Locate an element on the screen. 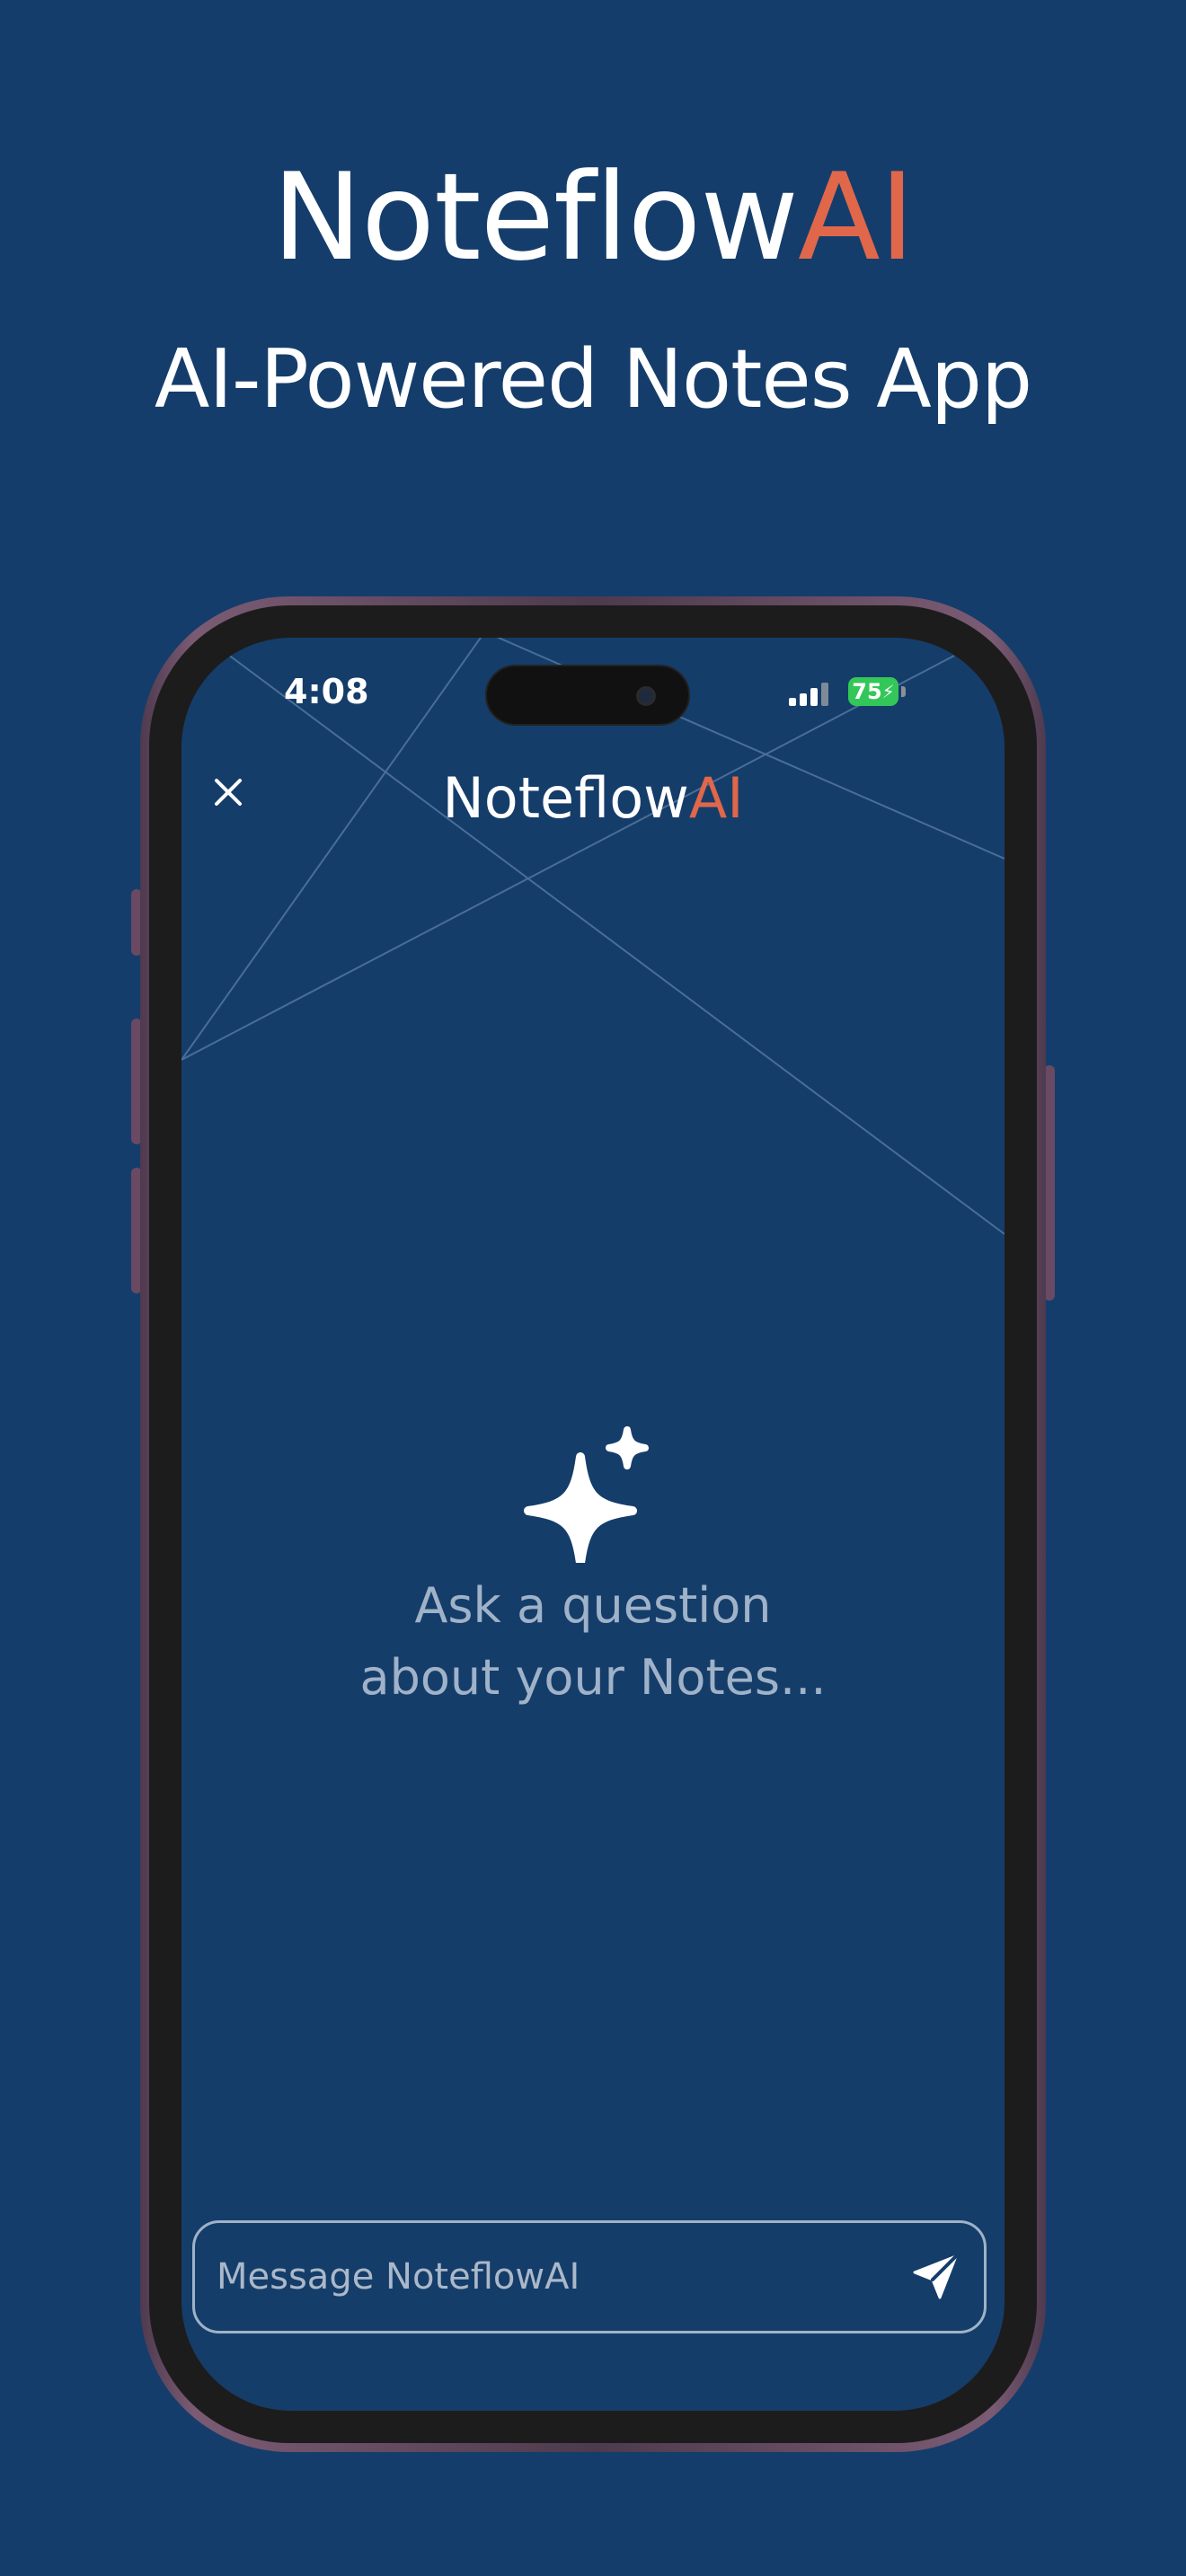 The image size is (1186, 2576). front-camera is located at coordinates (646, 696).